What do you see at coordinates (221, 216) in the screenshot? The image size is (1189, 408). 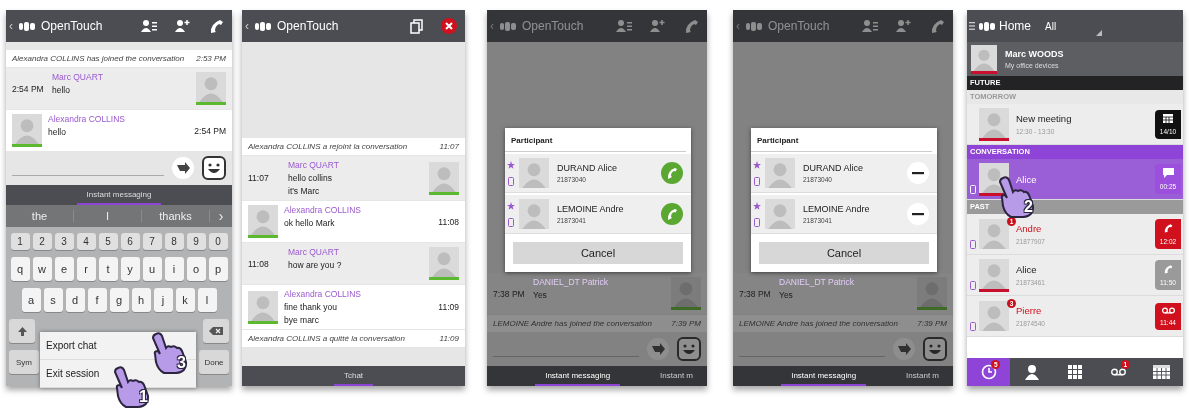 I see `more-suggestions: ›` at bounding box center [221, 216].